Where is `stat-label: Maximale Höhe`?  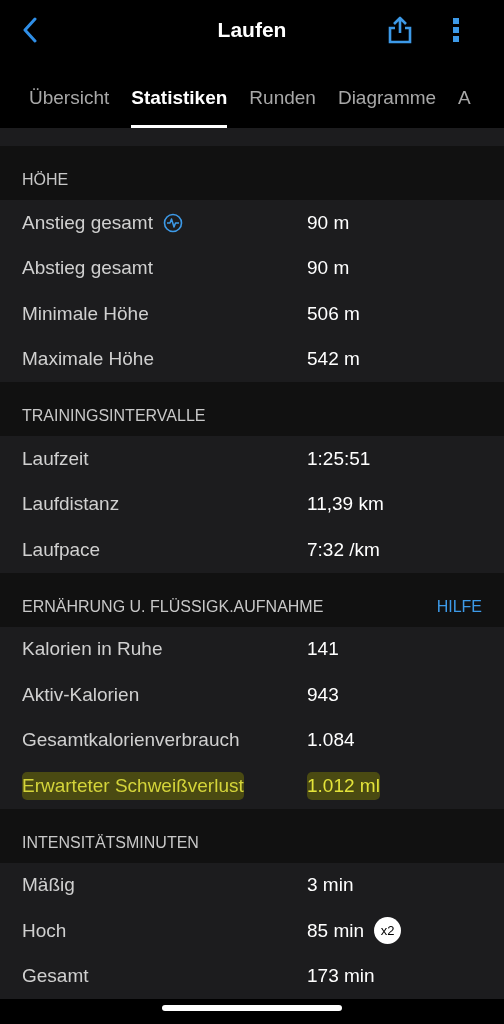
stat-label: Maximale Höhe is located at coordinates (88, 359).